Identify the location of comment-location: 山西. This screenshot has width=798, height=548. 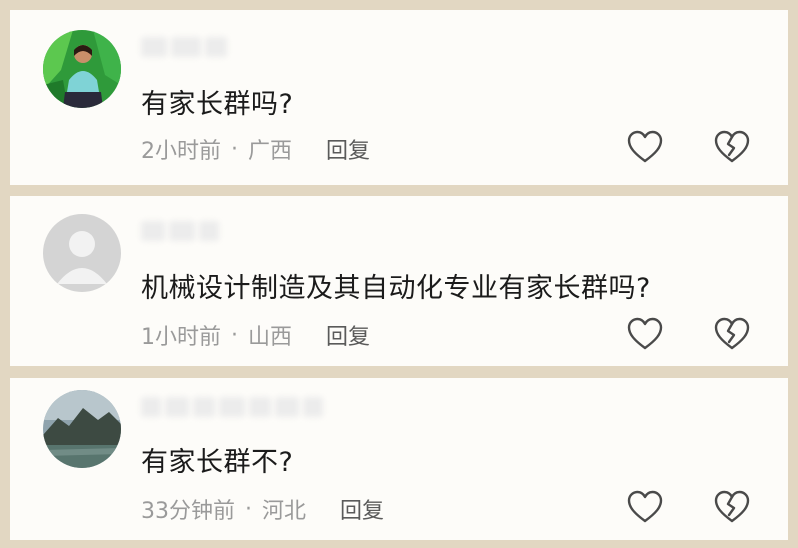
(270, 337).